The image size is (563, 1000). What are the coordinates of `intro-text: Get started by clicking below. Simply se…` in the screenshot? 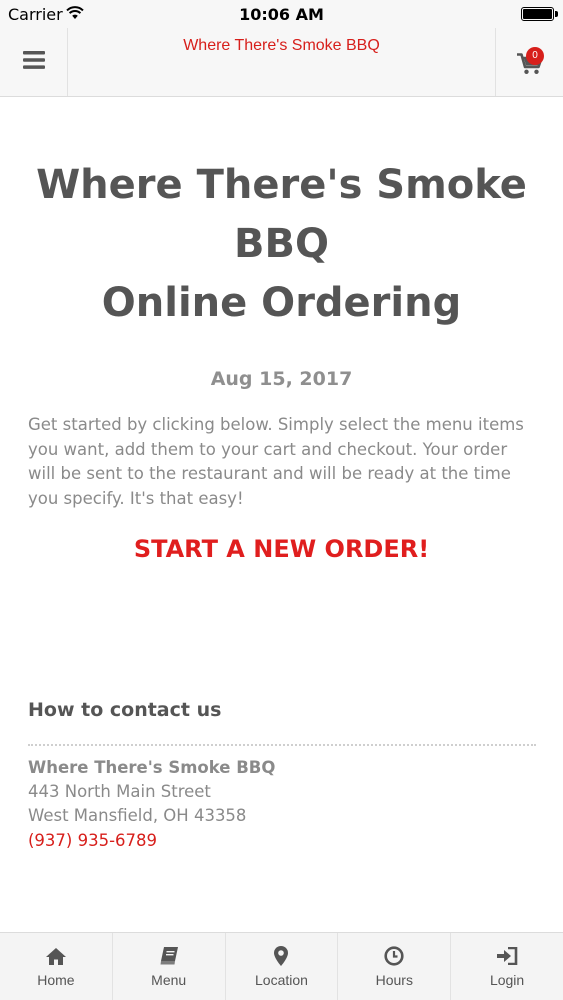 It's located at (276, 461).